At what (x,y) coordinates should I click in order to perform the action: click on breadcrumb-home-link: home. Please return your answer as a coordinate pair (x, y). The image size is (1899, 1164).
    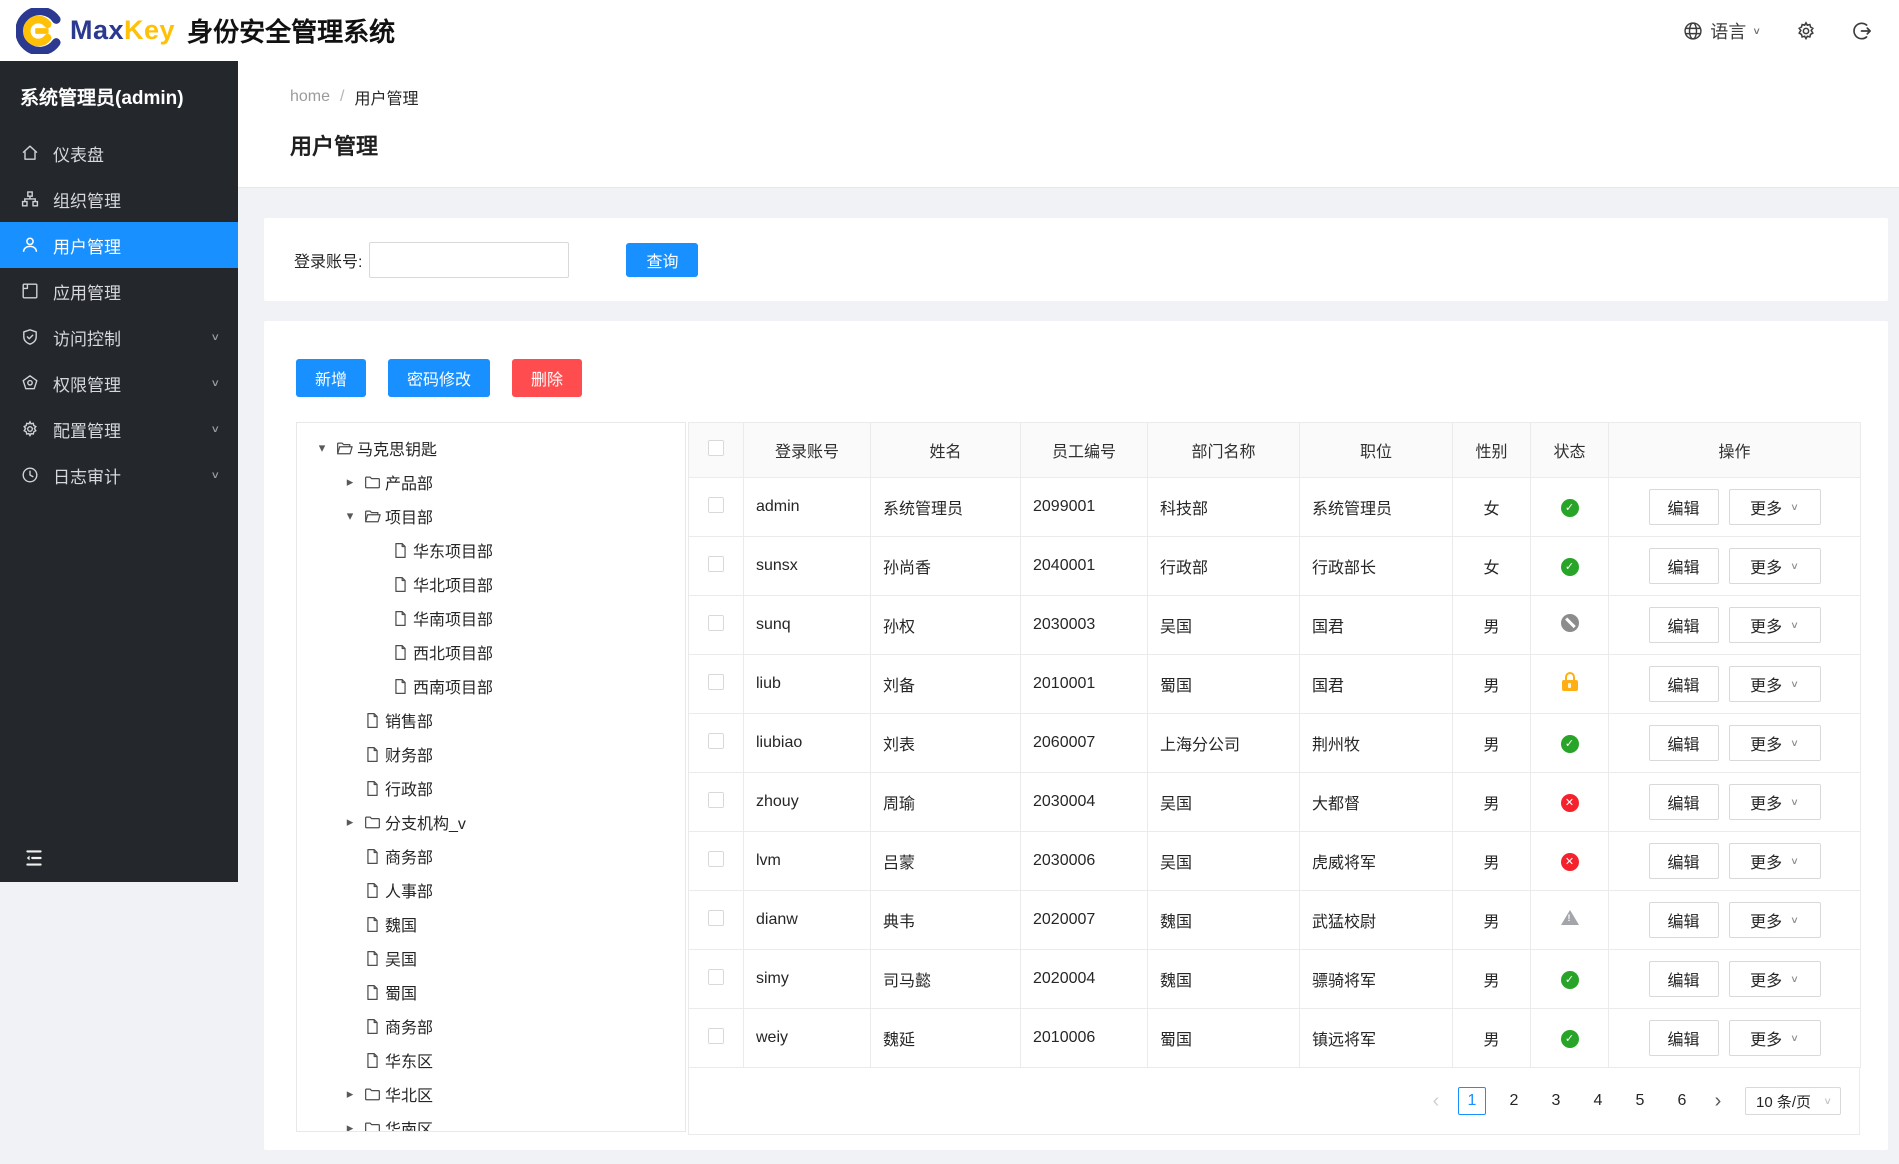
    Looking at the image, I should click on (310, 97).